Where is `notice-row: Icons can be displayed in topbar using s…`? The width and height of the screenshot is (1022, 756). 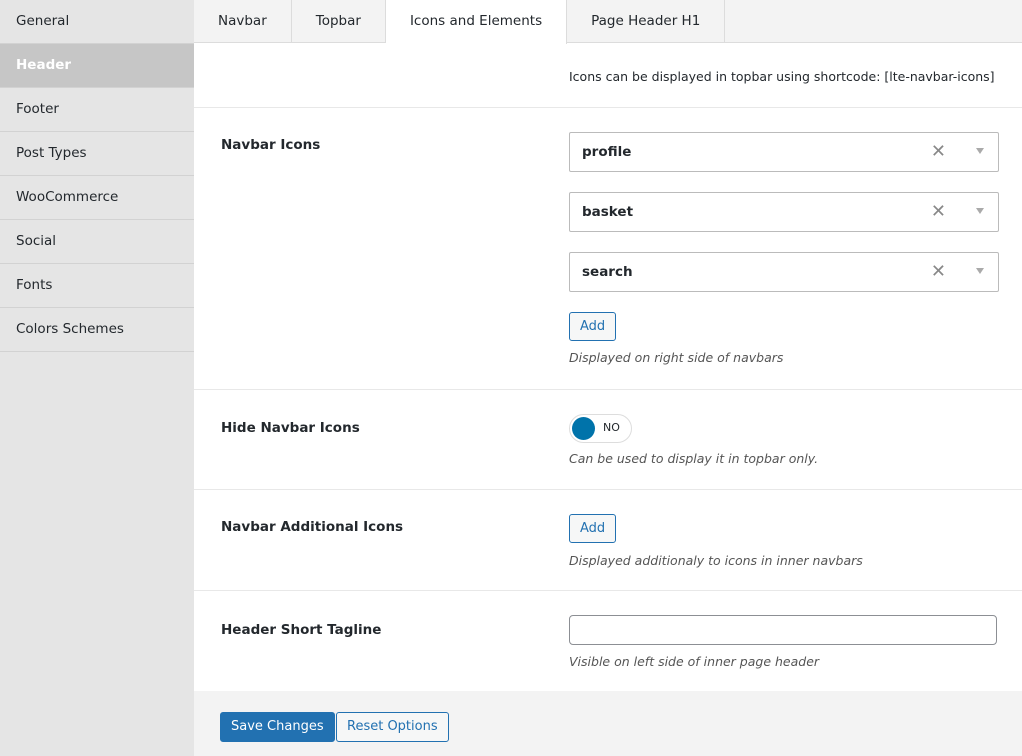 notice-row: Icons can be displayed in topbar using s… is located at coordinates (608, 75).